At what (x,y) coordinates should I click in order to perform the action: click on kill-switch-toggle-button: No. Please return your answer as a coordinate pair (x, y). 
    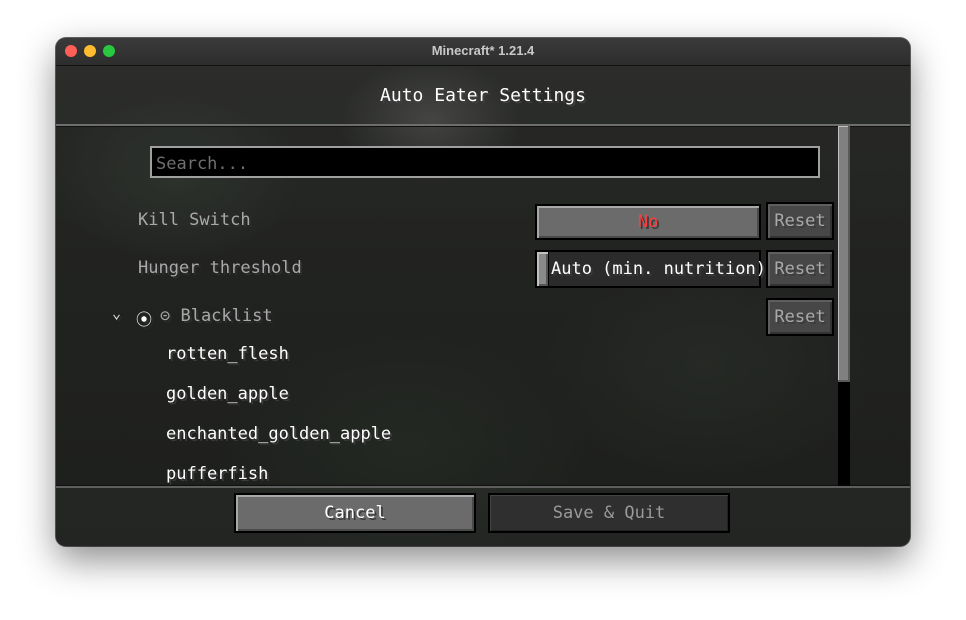
    Looking at the image, I should click on (648, 222).